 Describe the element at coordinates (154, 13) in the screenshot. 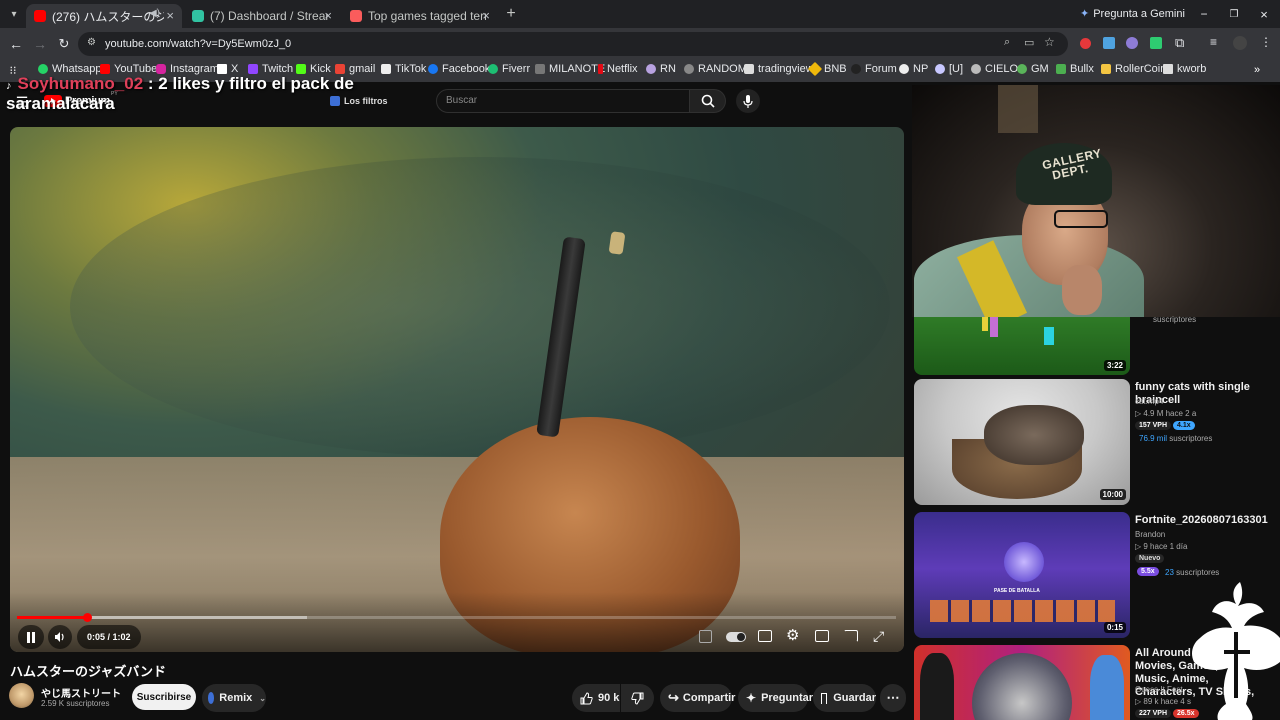

I see `audio-icon: ◀)` at that location.